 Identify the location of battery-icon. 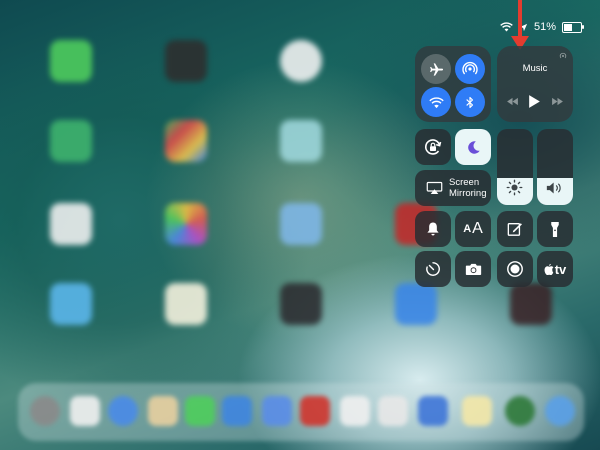
(573, 27).